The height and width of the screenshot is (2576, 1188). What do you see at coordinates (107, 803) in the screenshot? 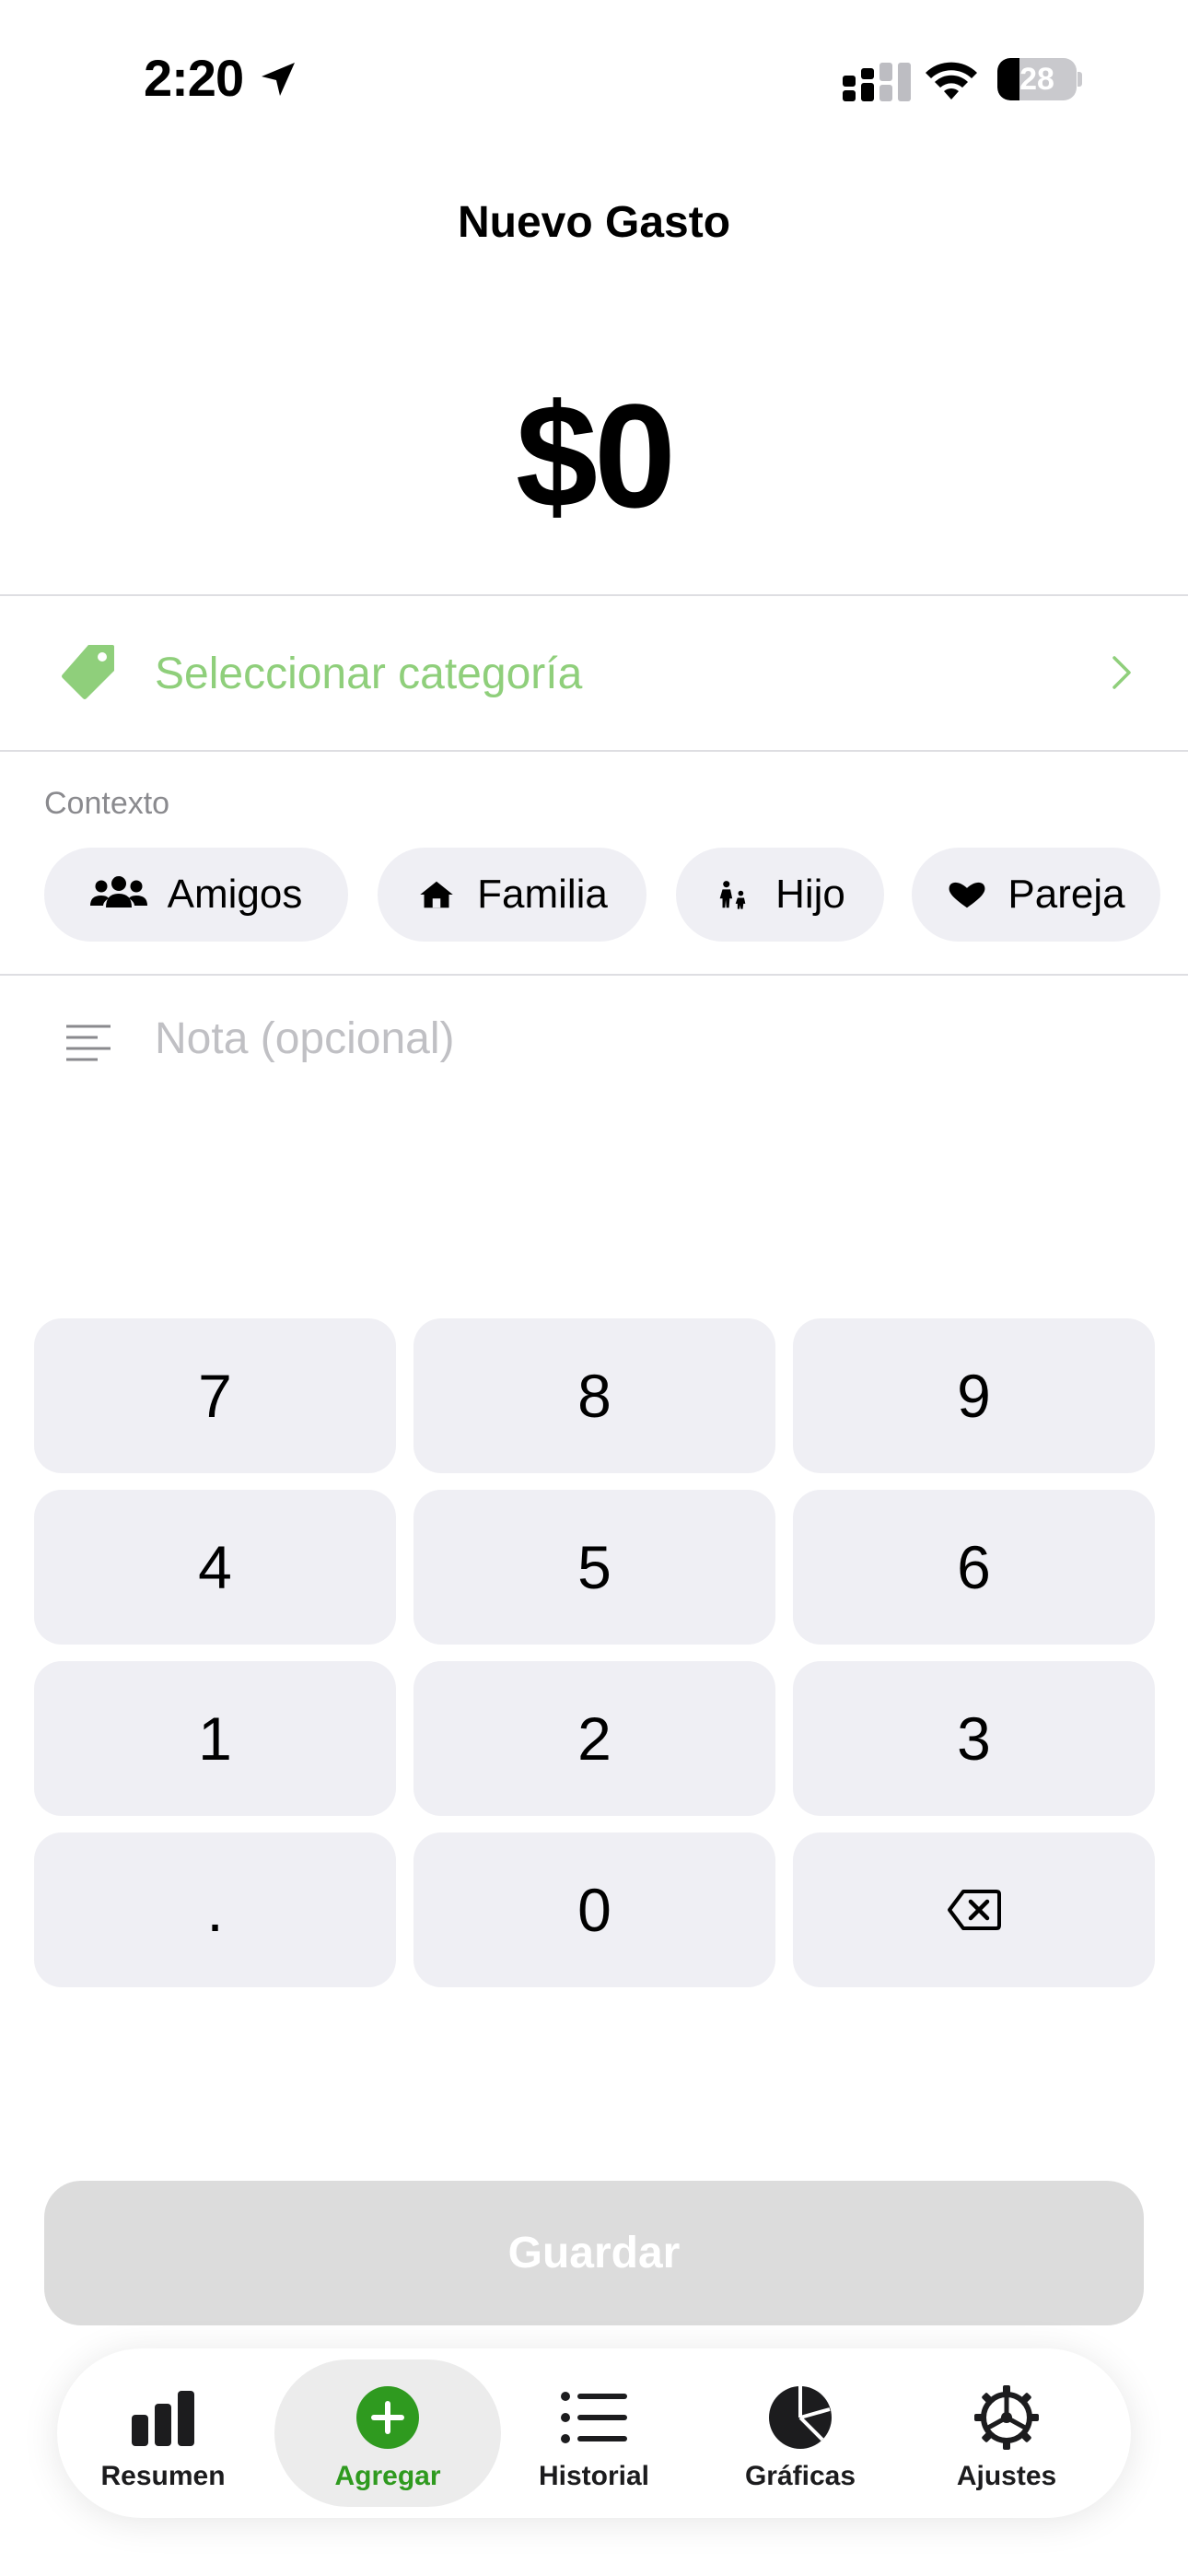
I see `context-label: Contexto` at bounding box center [107, 803].